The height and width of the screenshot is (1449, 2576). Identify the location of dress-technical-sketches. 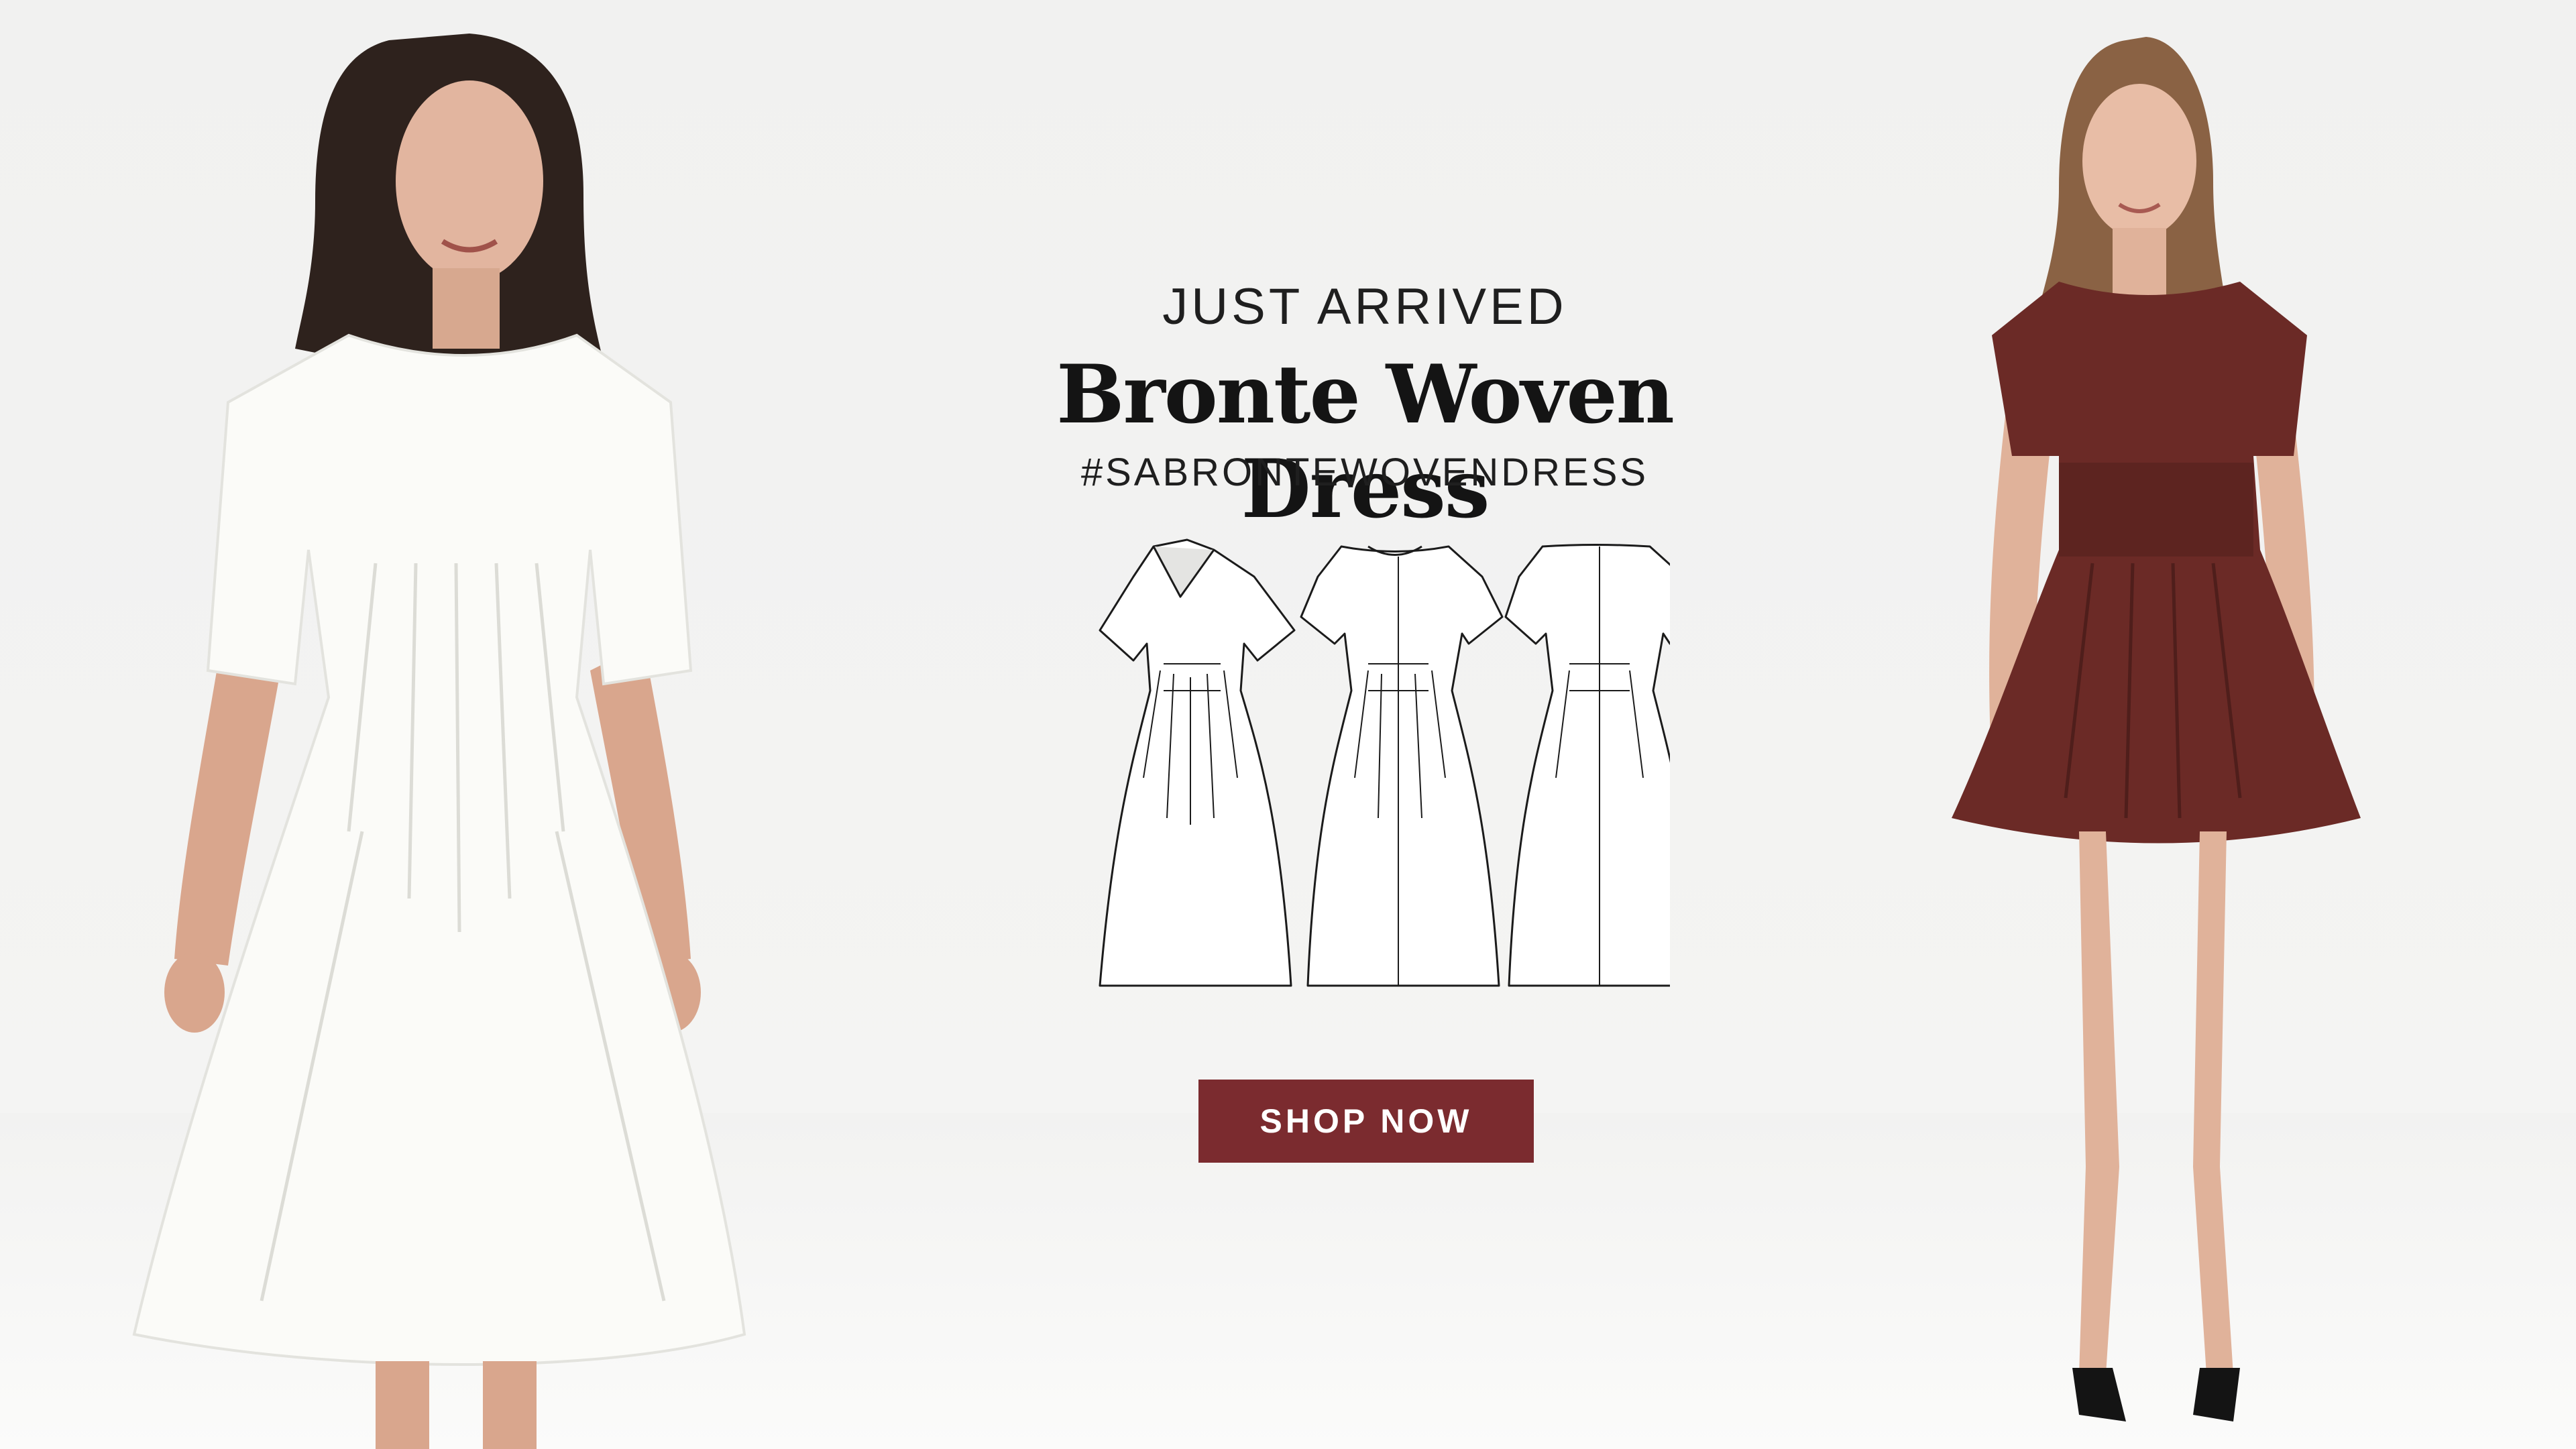
(1384, 763).